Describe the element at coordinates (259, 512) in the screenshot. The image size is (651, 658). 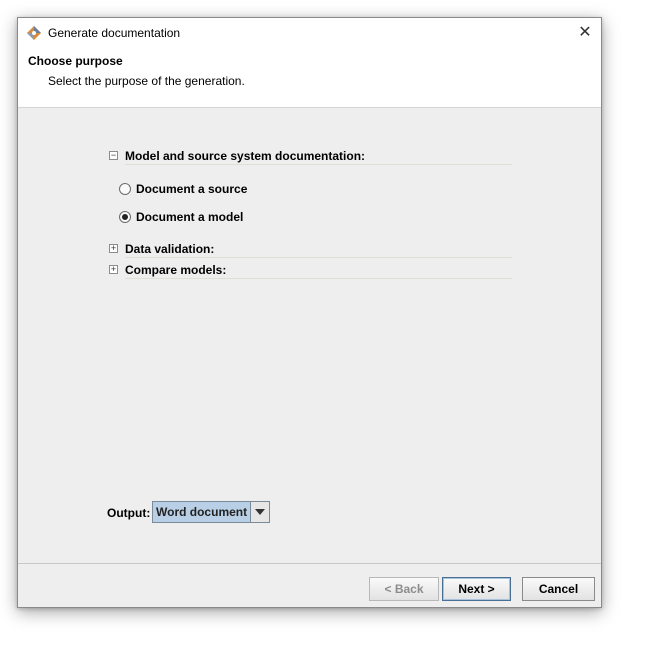
I see `chevron-down-icon` at that location.